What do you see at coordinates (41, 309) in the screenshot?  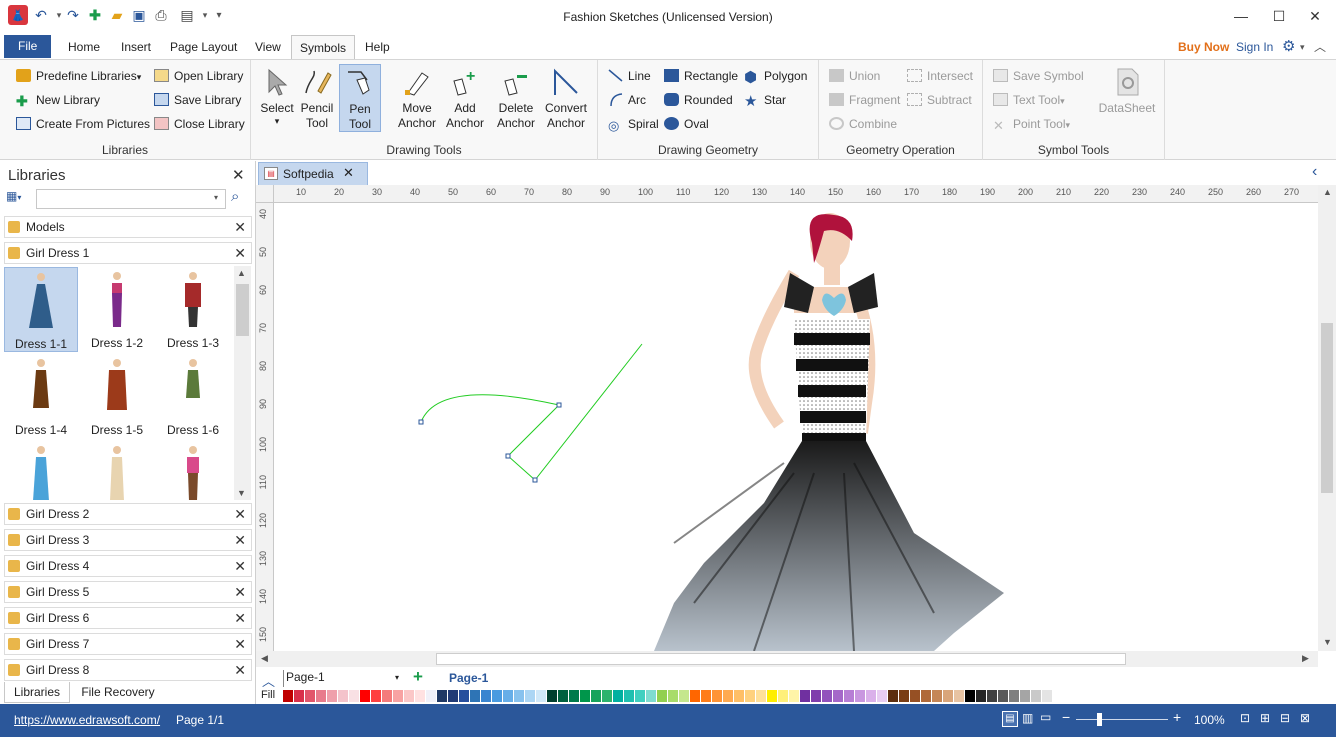 I see `symbol-dress-1-1: Dress 1-1` at bounding box center [41, 309].